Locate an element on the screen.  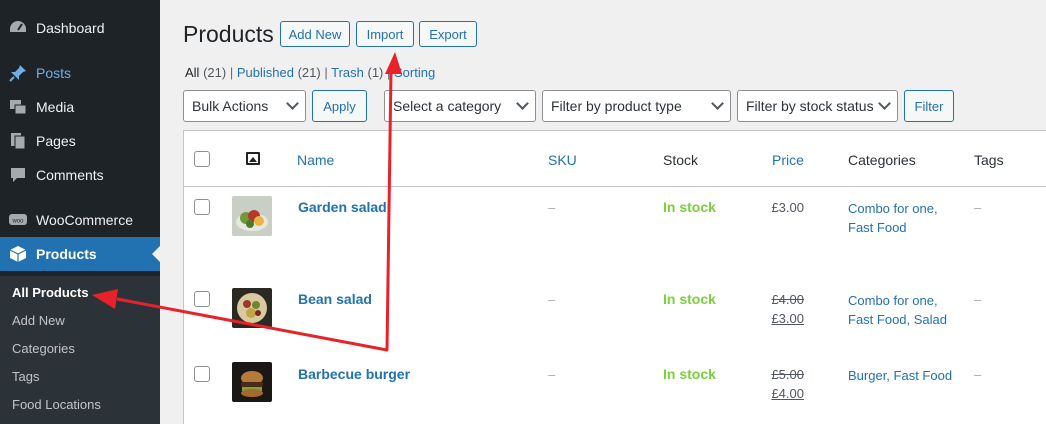
sidebar-item-products: Products is located at coordinates (80, 254).